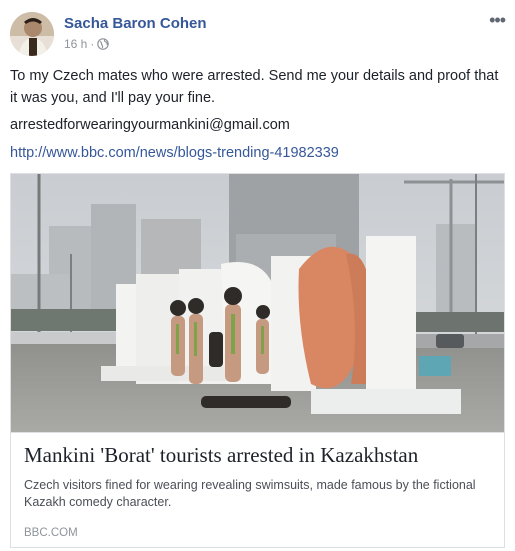  I want to click on post-timestamp: 16 h, so click(75, 44).